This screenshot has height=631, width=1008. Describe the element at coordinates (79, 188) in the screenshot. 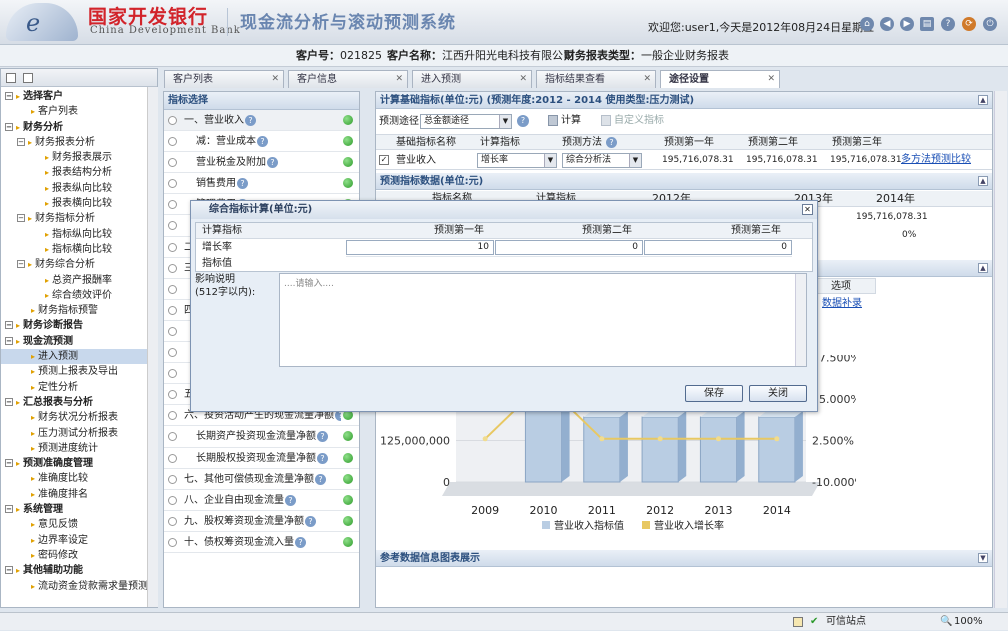

I see `nav-item: ▸ 报表纵向比较` at that location.